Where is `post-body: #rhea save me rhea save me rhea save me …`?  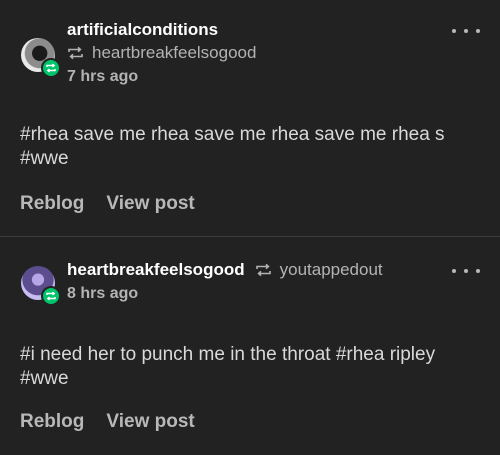
post-body: #rhea save me rhea save me rhea save me … is located at coordinates (232, 146).